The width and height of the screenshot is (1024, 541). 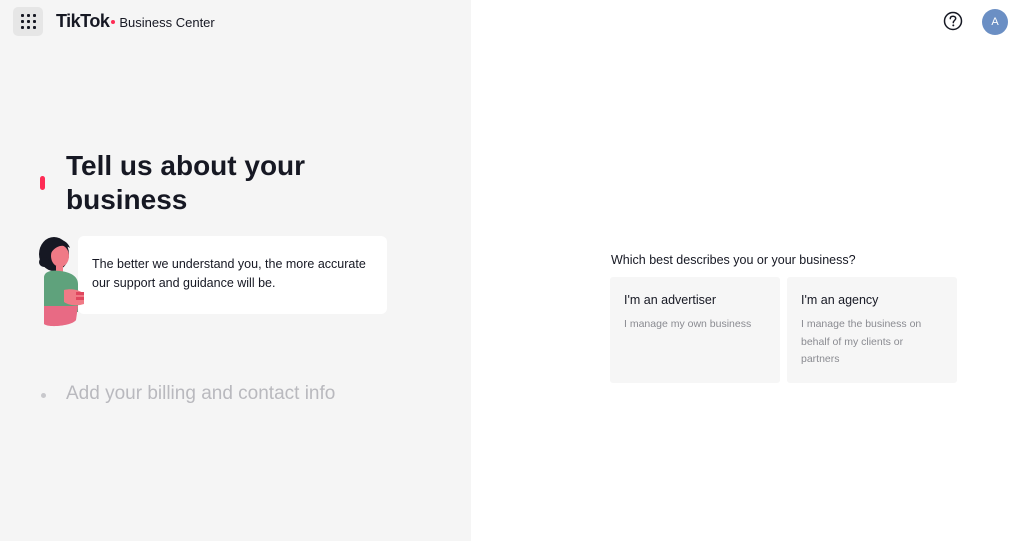 I want to click on brand-name: TikTok, so click(x=83, y=21).